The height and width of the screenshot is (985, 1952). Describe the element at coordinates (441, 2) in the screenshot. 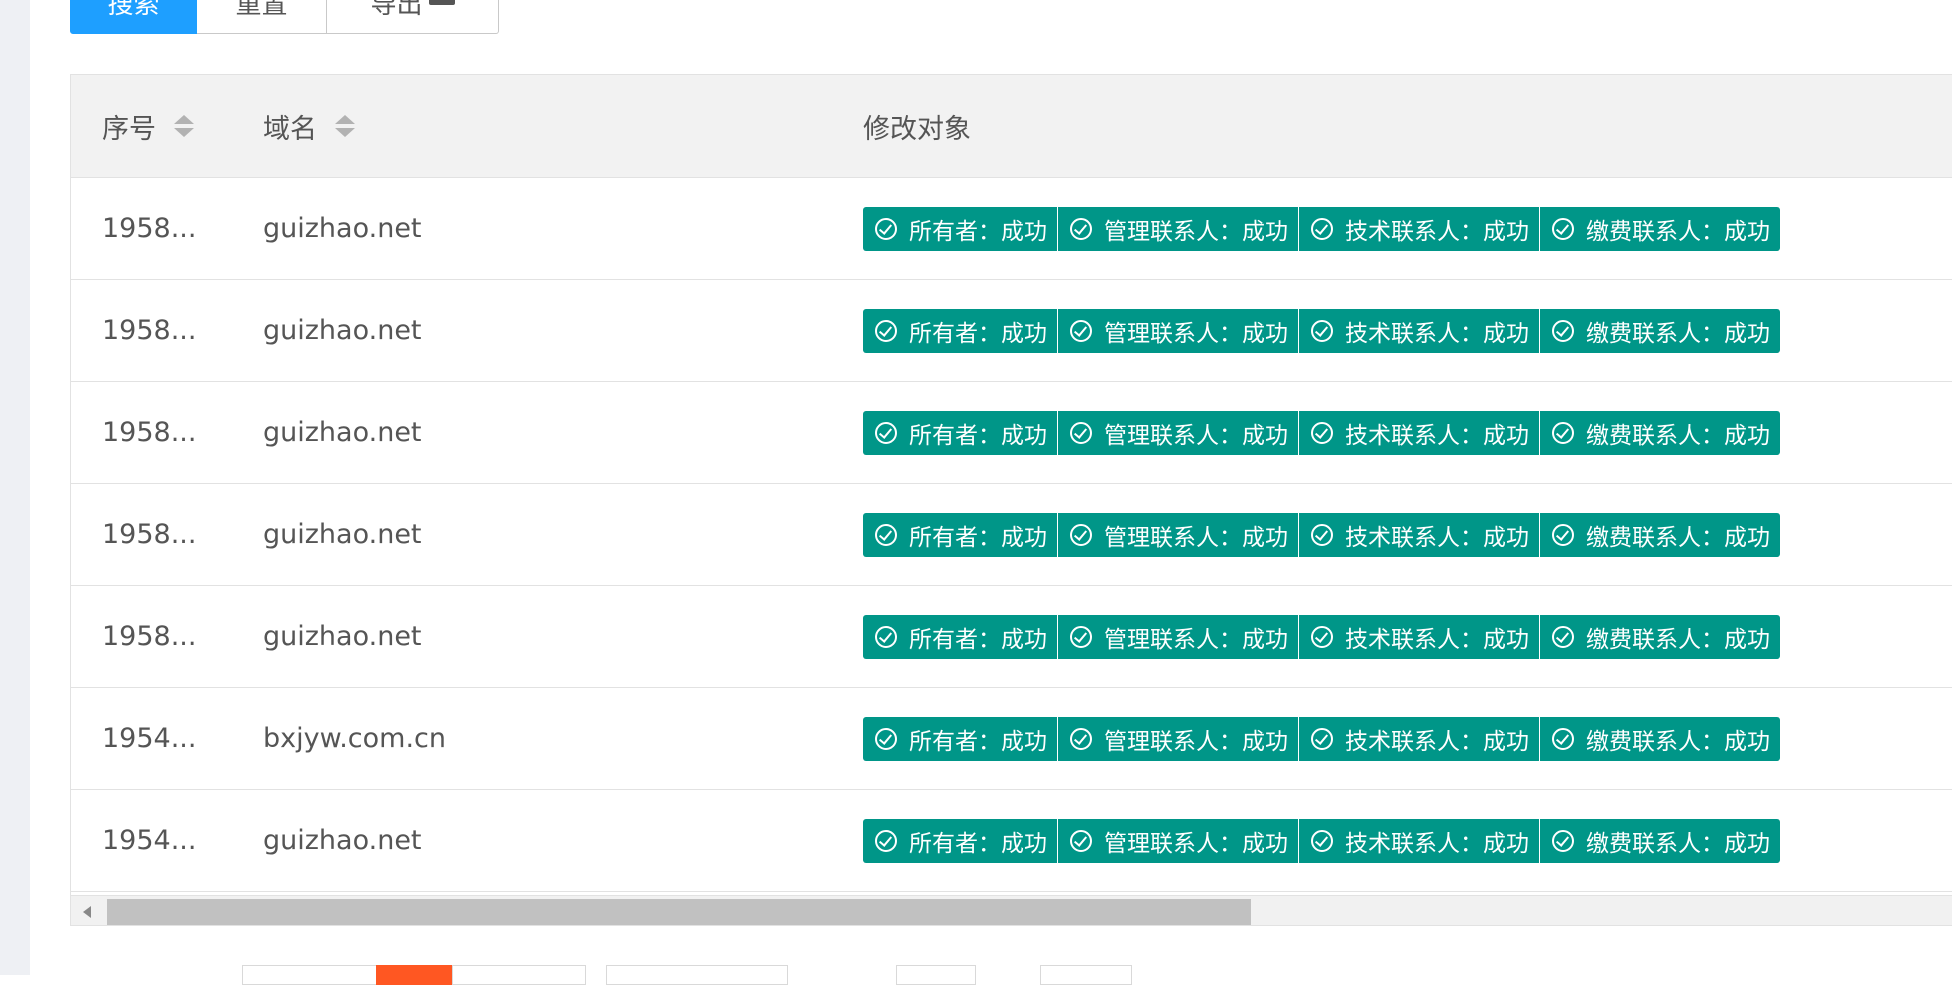

I see `folder-icon` at that location.